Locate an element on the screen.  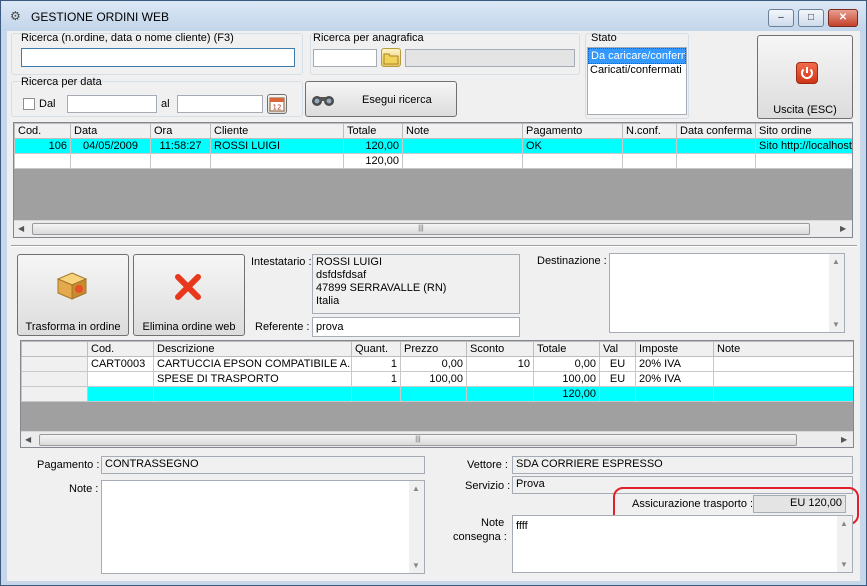
notes-vertical-scrollbar: ▲ ▼ is located at coordinates (416, 527).